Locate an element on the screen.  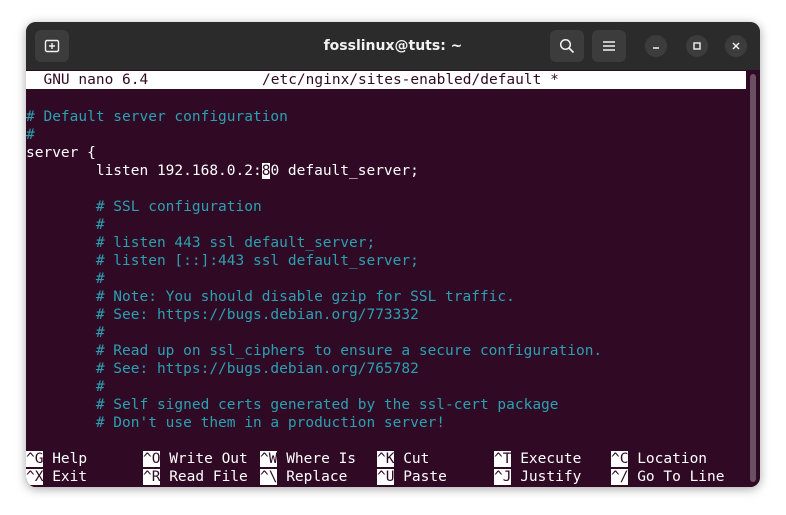
close-button is located at coordinates (736, 46).